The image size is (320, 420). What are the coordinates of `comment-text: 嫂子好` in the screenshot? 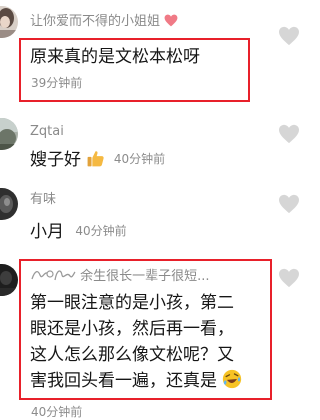 It's located at (55, 160).